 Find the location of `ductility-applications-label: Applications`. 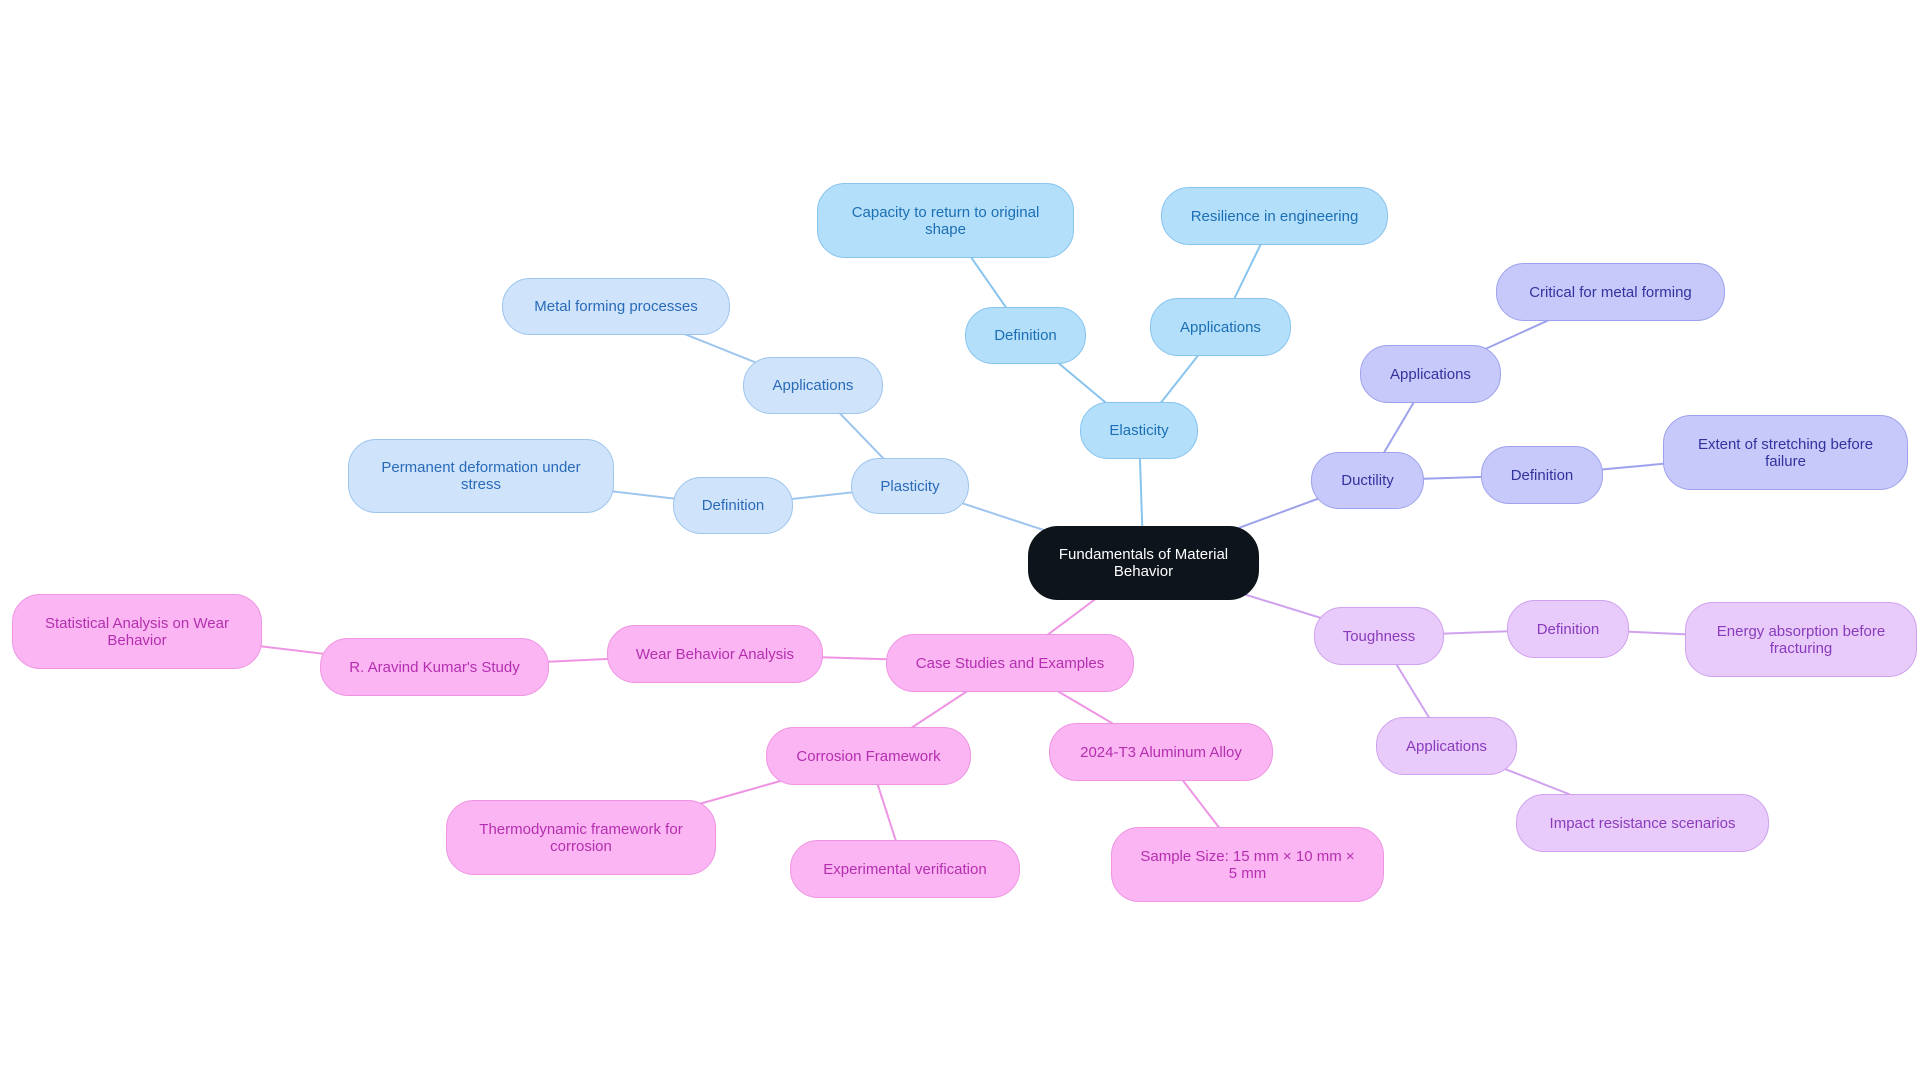

ductility-applications-label: Applications is located at coordinates (1430, 374).